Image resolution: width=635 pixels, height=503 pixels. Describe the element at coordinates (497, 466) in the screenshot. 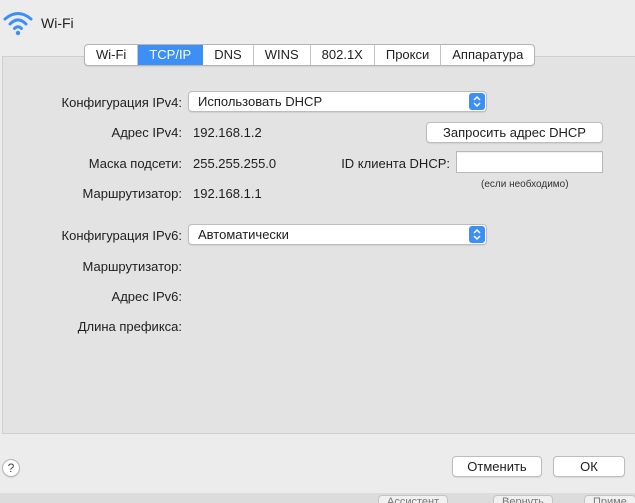

I see `cancel-button: Отменить` at that location.